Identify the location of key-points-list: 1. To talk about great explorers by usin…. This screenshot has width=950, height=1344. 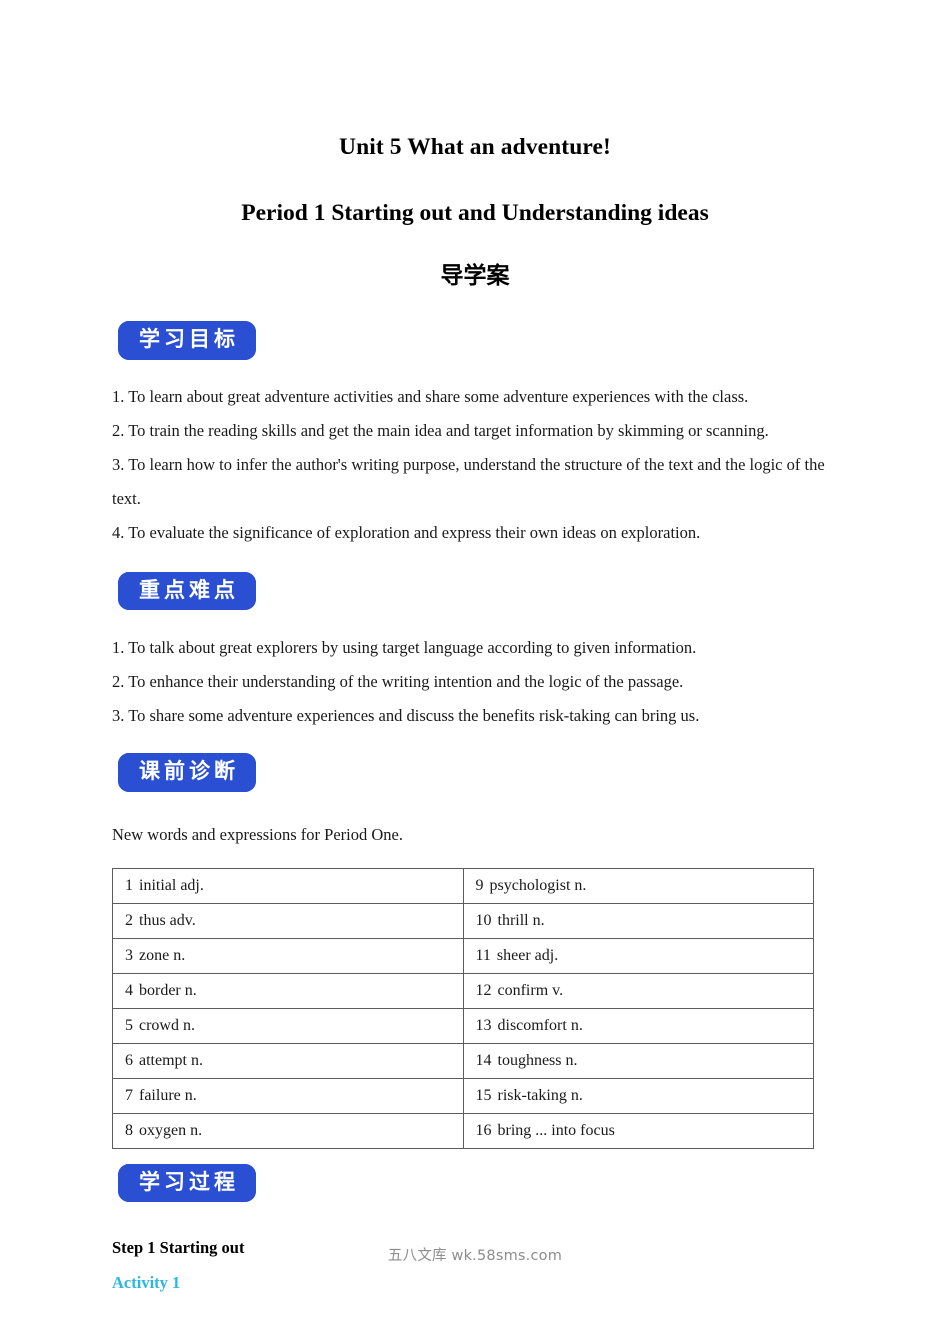
(475, 682).